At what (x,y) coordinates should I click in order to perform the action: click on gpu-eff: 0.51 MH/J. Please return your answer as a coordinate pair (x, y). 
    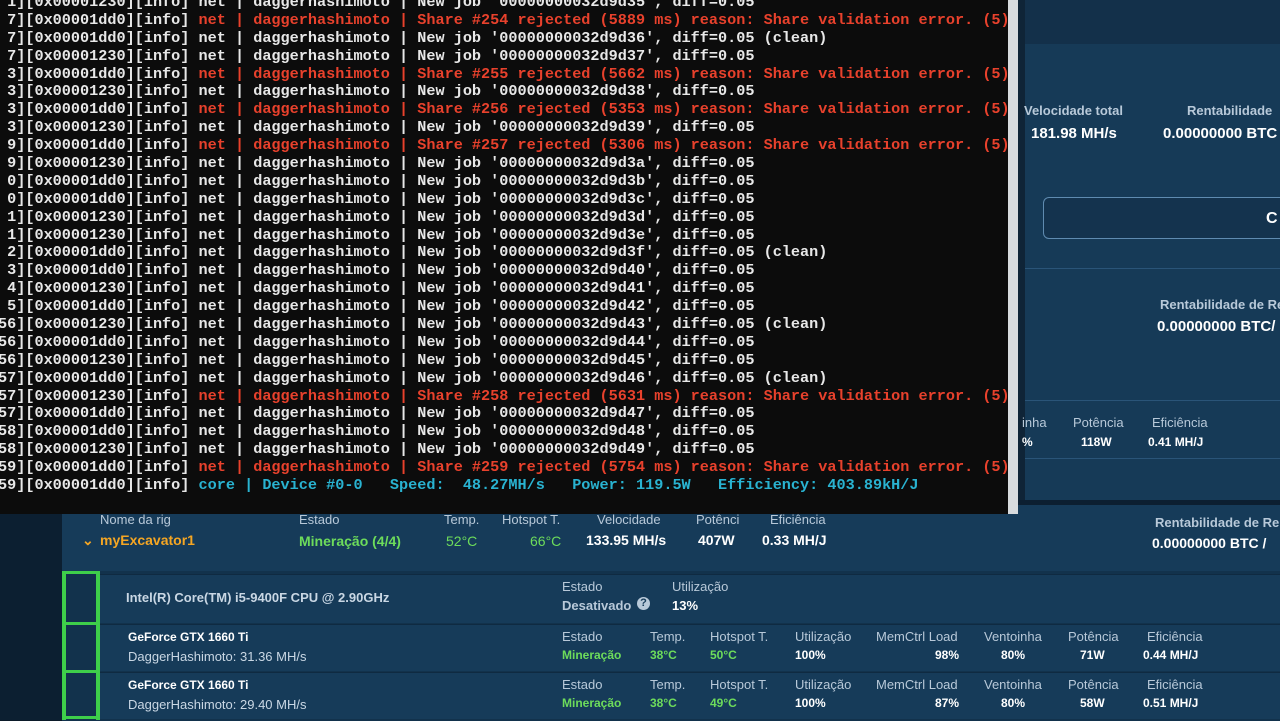
    Looking at the image, I should click on (1171, 703).